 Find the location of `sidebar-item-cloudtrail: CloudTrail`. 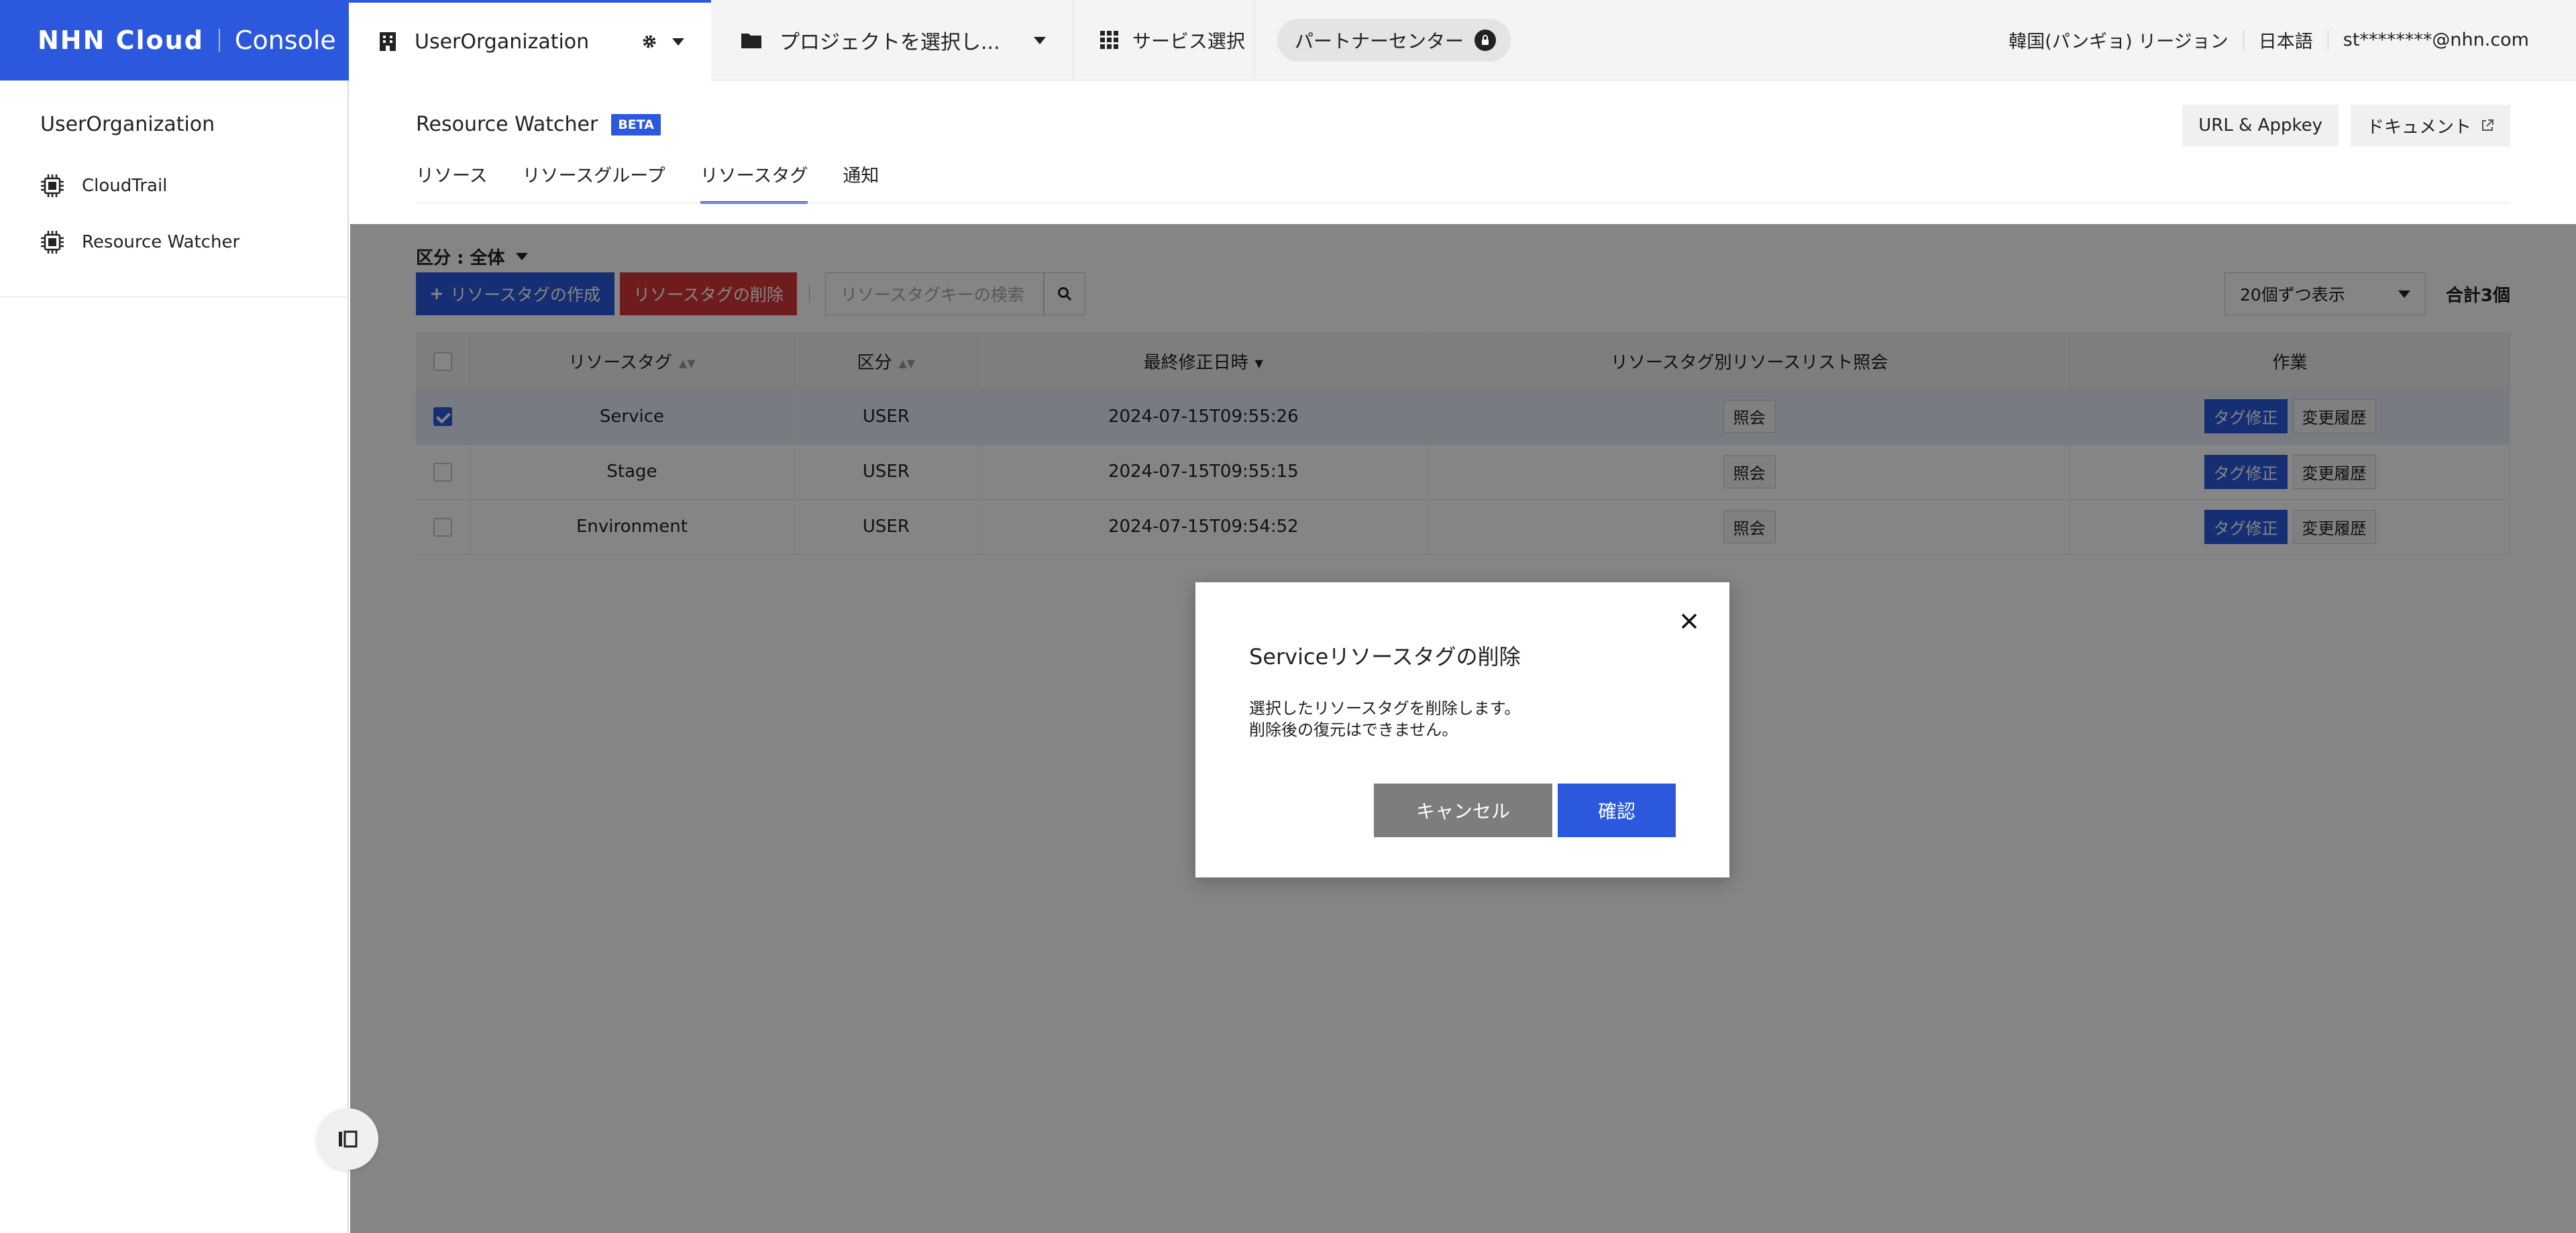

sidebar-item-cloudtrail: CloudTrail is located at coordinates (103, 186).